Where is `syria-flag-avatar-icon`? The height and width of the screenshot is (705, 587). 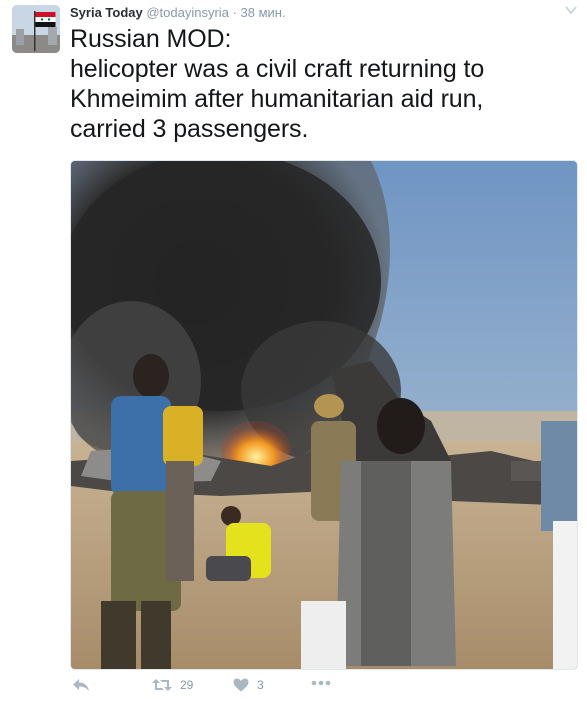 syria-flag-avatar-icon is located at coordinates (36, 29).